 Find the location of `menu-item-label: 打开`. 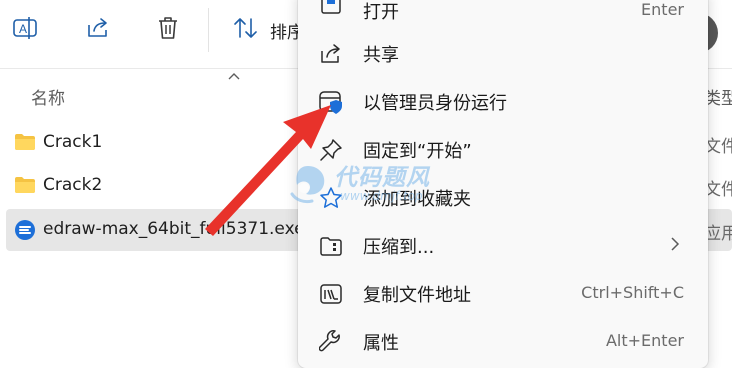

menu-item-label: 打开 is located at coordinates (381, 12).